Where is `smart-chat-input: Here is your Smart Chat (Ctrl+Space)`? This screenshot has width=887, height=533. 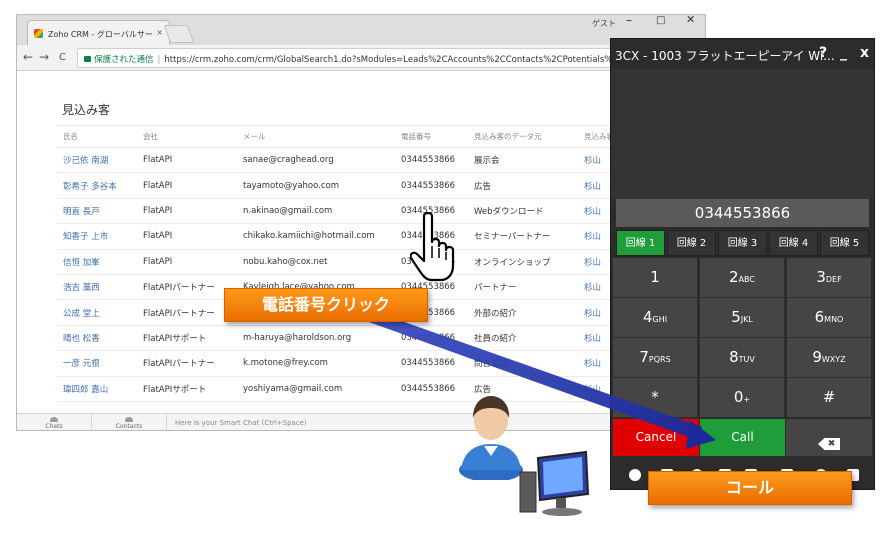
smart-chat-input: Here is your Smart Chat (Ctrl+Space) is located at coordinates (241, 423).